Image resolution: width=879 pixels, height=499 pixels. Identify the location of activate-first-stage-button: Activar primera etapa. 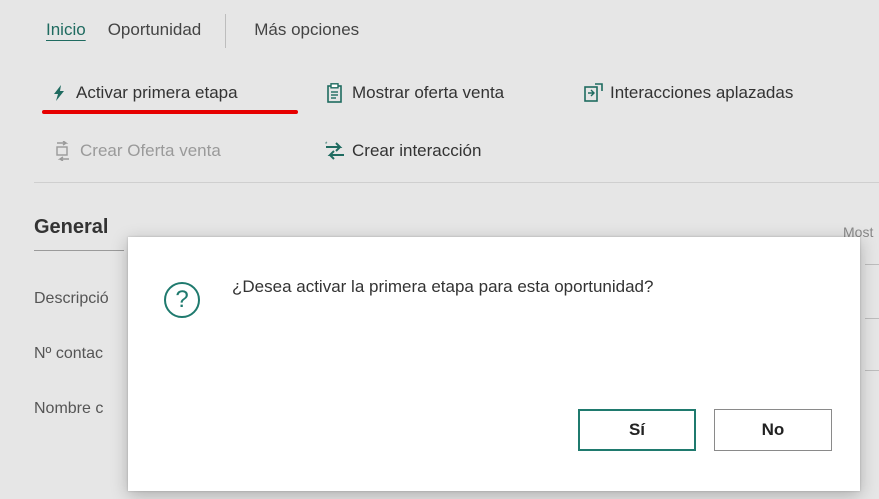
(143, 93).